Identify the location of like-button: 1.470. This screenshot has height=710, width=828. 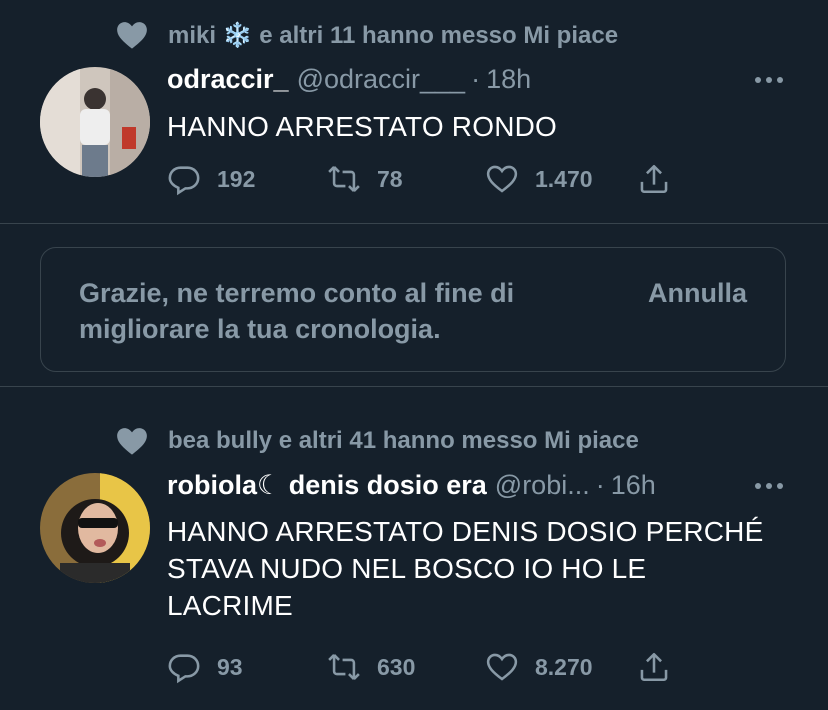
(561, 179).